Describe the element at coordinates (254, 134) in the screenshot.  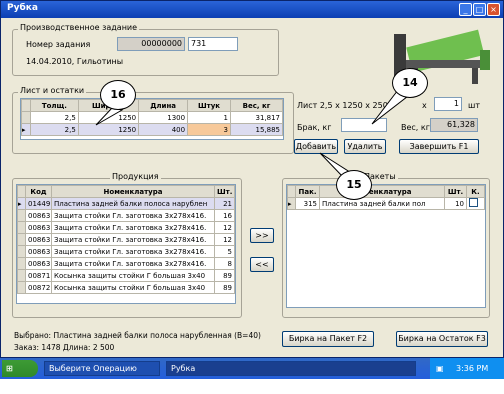
I see `callout-pointers` at that location.